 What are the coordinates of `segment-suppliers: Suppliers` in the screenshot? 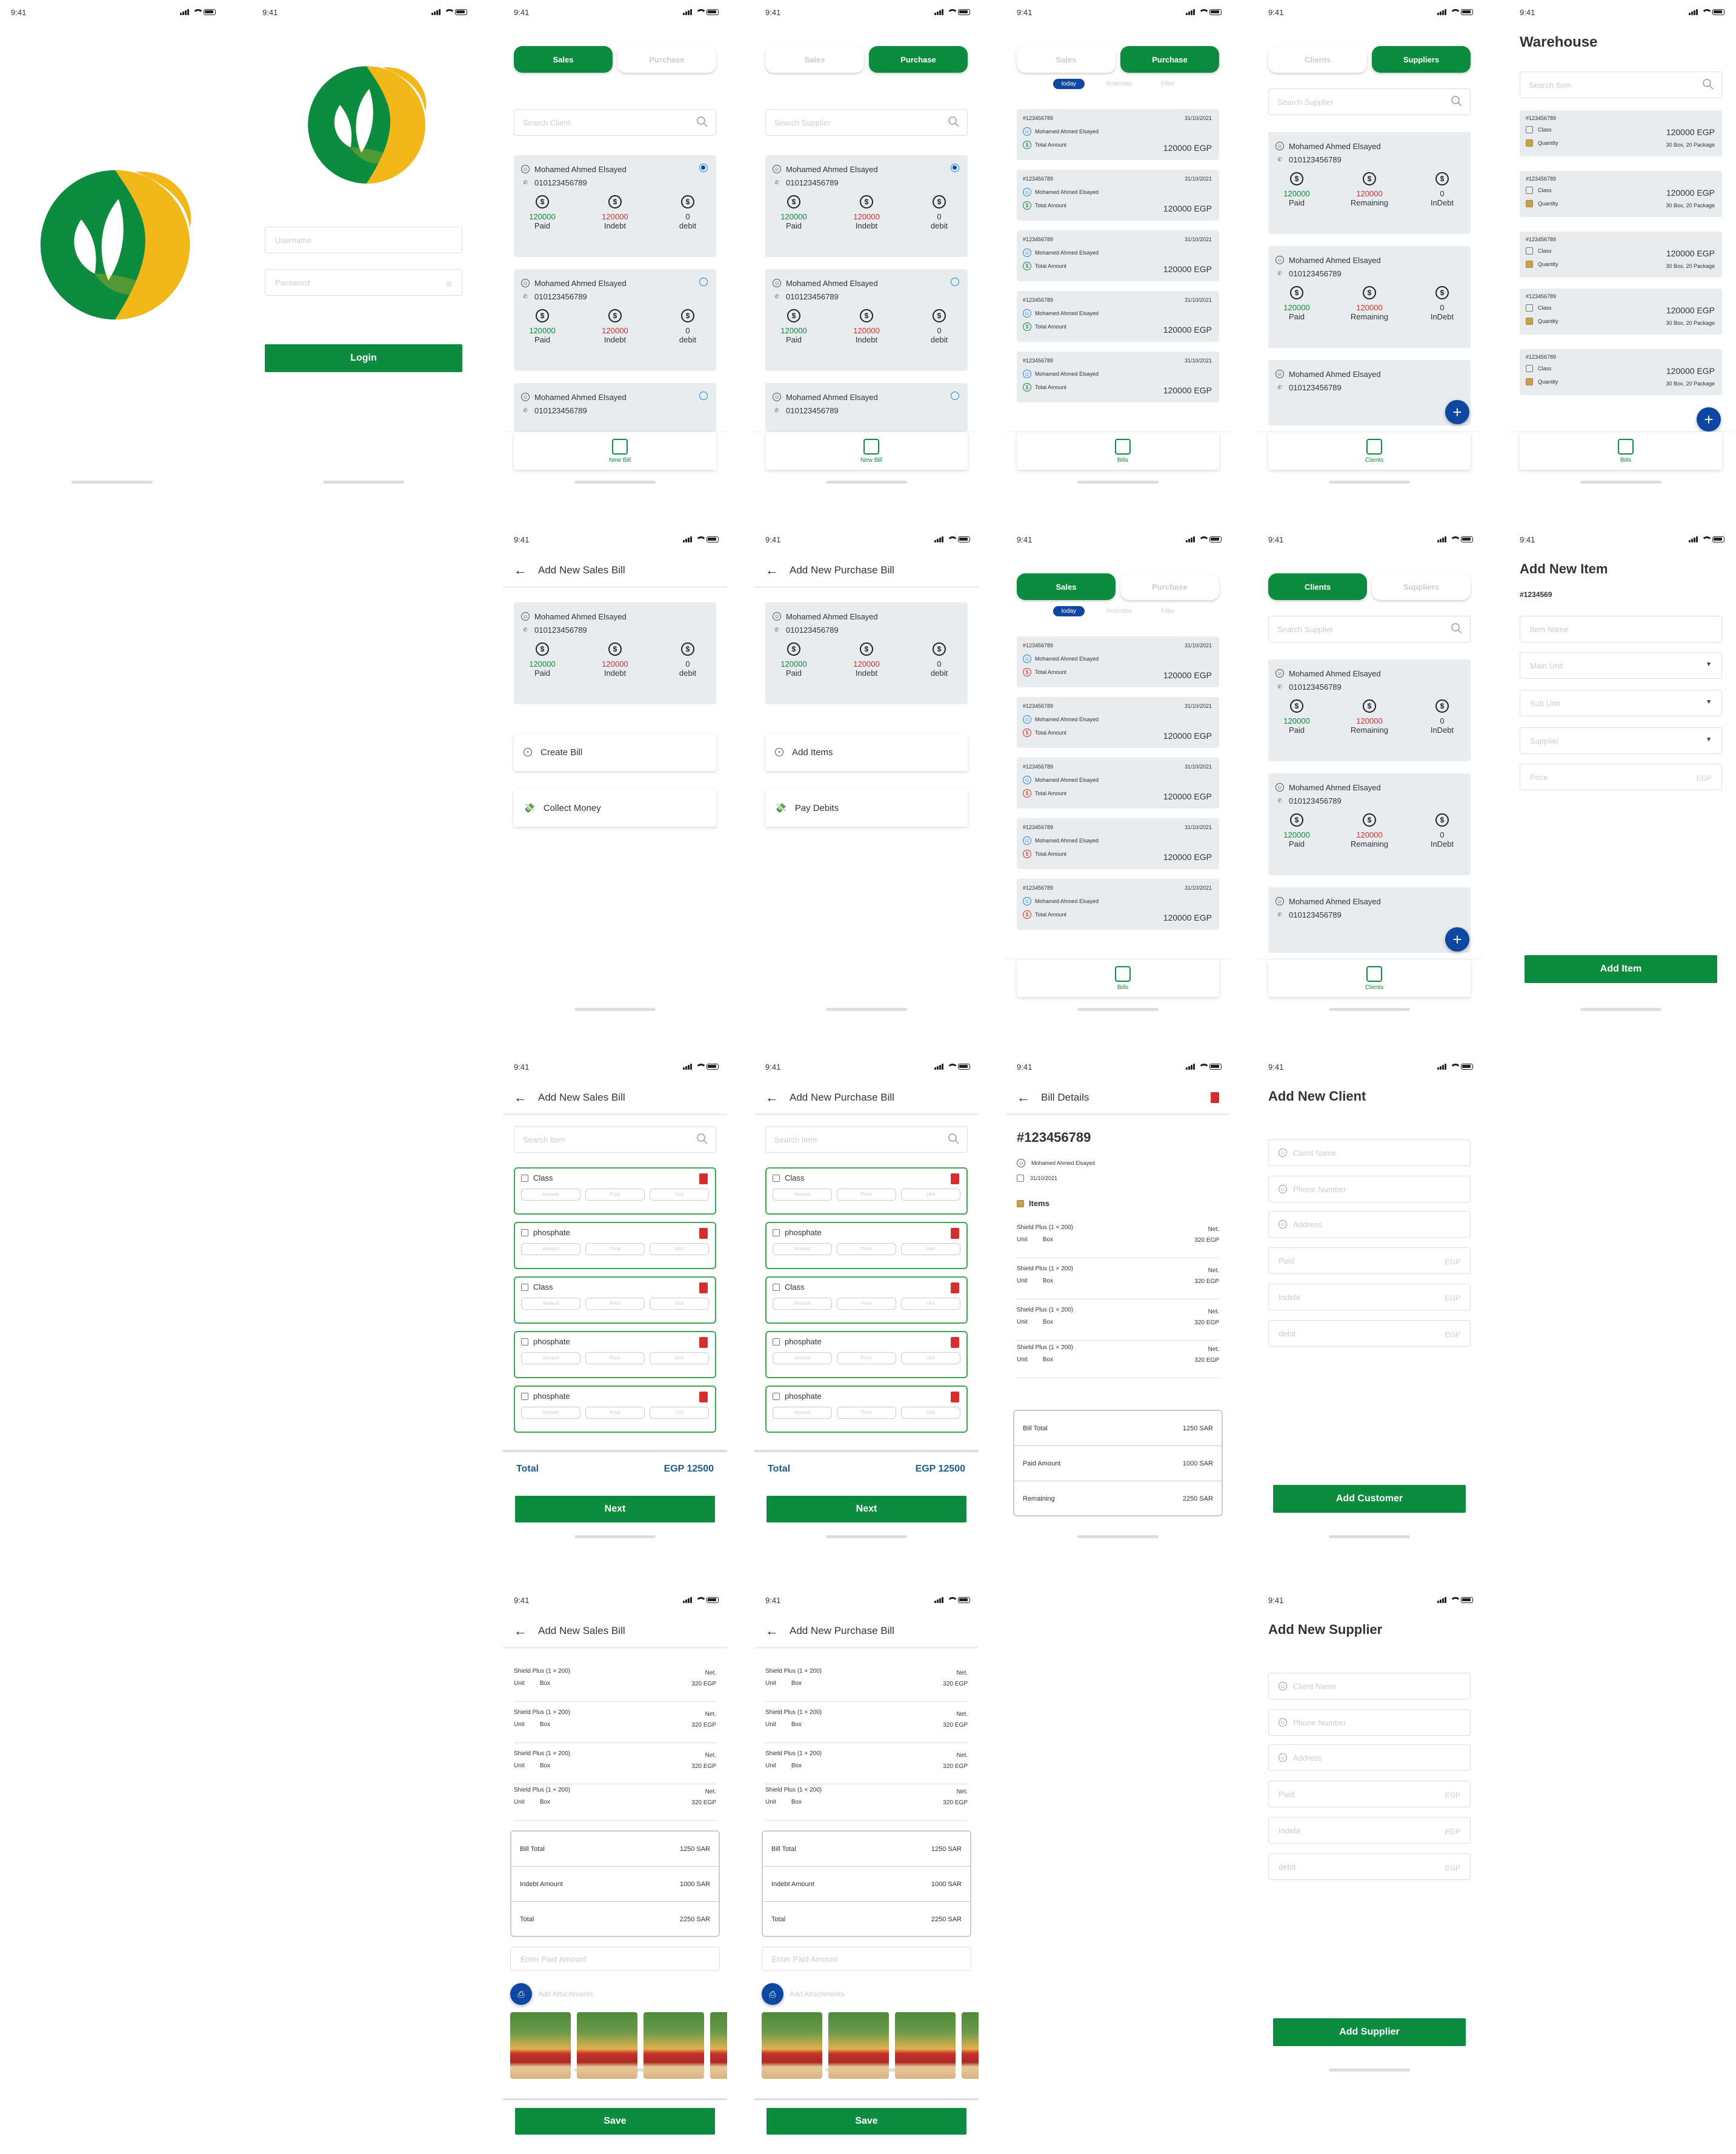 It's located at (1422, 586).